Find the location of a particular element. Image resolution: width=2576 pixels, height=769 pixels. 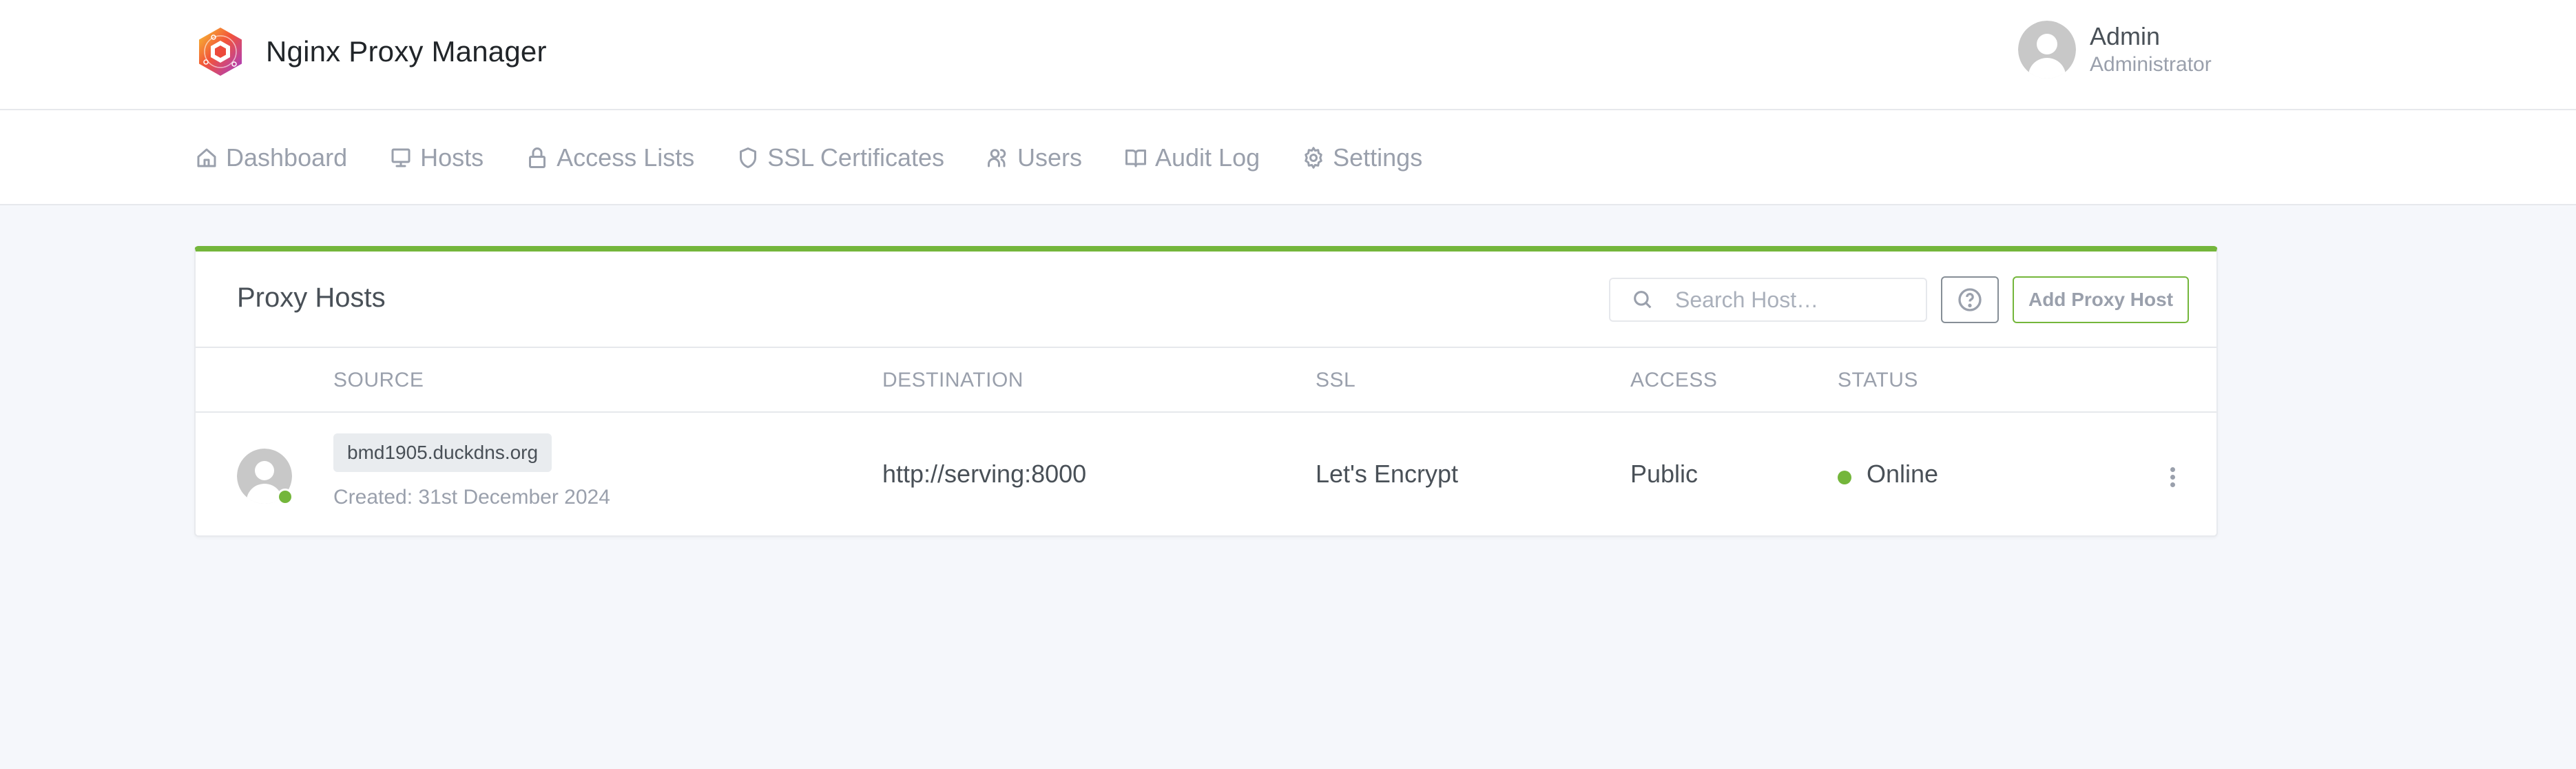

source-domain-badge: bmd1905.duckdns.org is located at coordinates (442, 452).